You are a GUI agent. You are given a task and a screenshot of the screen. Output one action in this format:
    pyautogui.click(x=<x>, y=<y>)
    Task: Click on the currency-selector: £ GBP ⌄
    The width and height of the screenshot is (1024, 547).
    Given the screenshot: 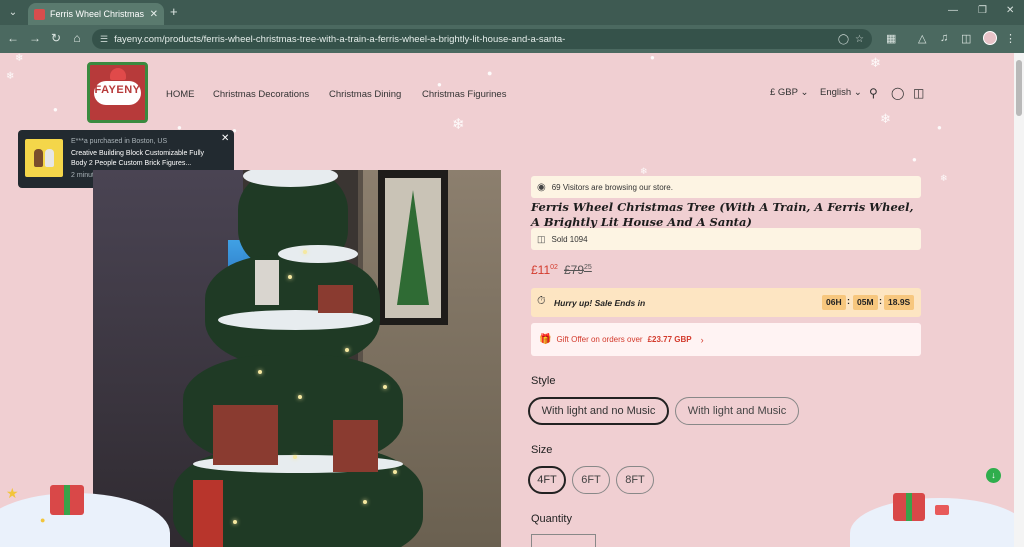 What is the action you would take?
    pyautogui.click(x=789, y=92)
    